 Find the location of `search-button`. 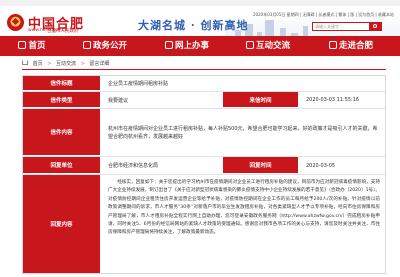

search-button is located at coordinates (376, 26).